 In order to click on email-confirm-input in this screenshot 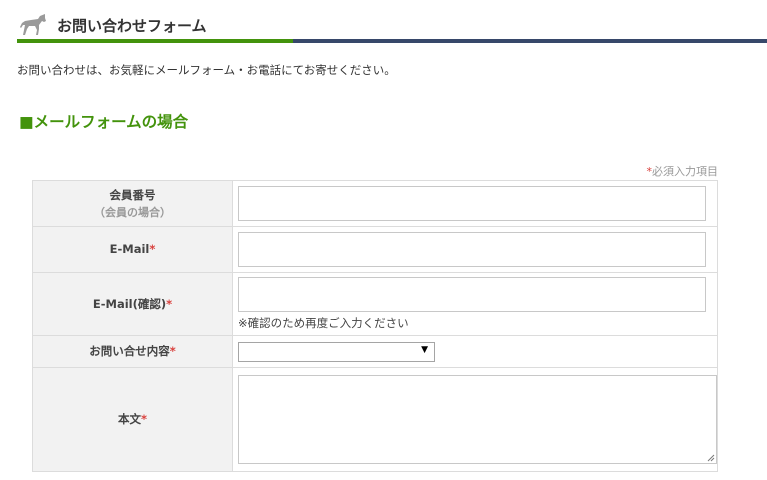, I will do `click(472, 294)`.